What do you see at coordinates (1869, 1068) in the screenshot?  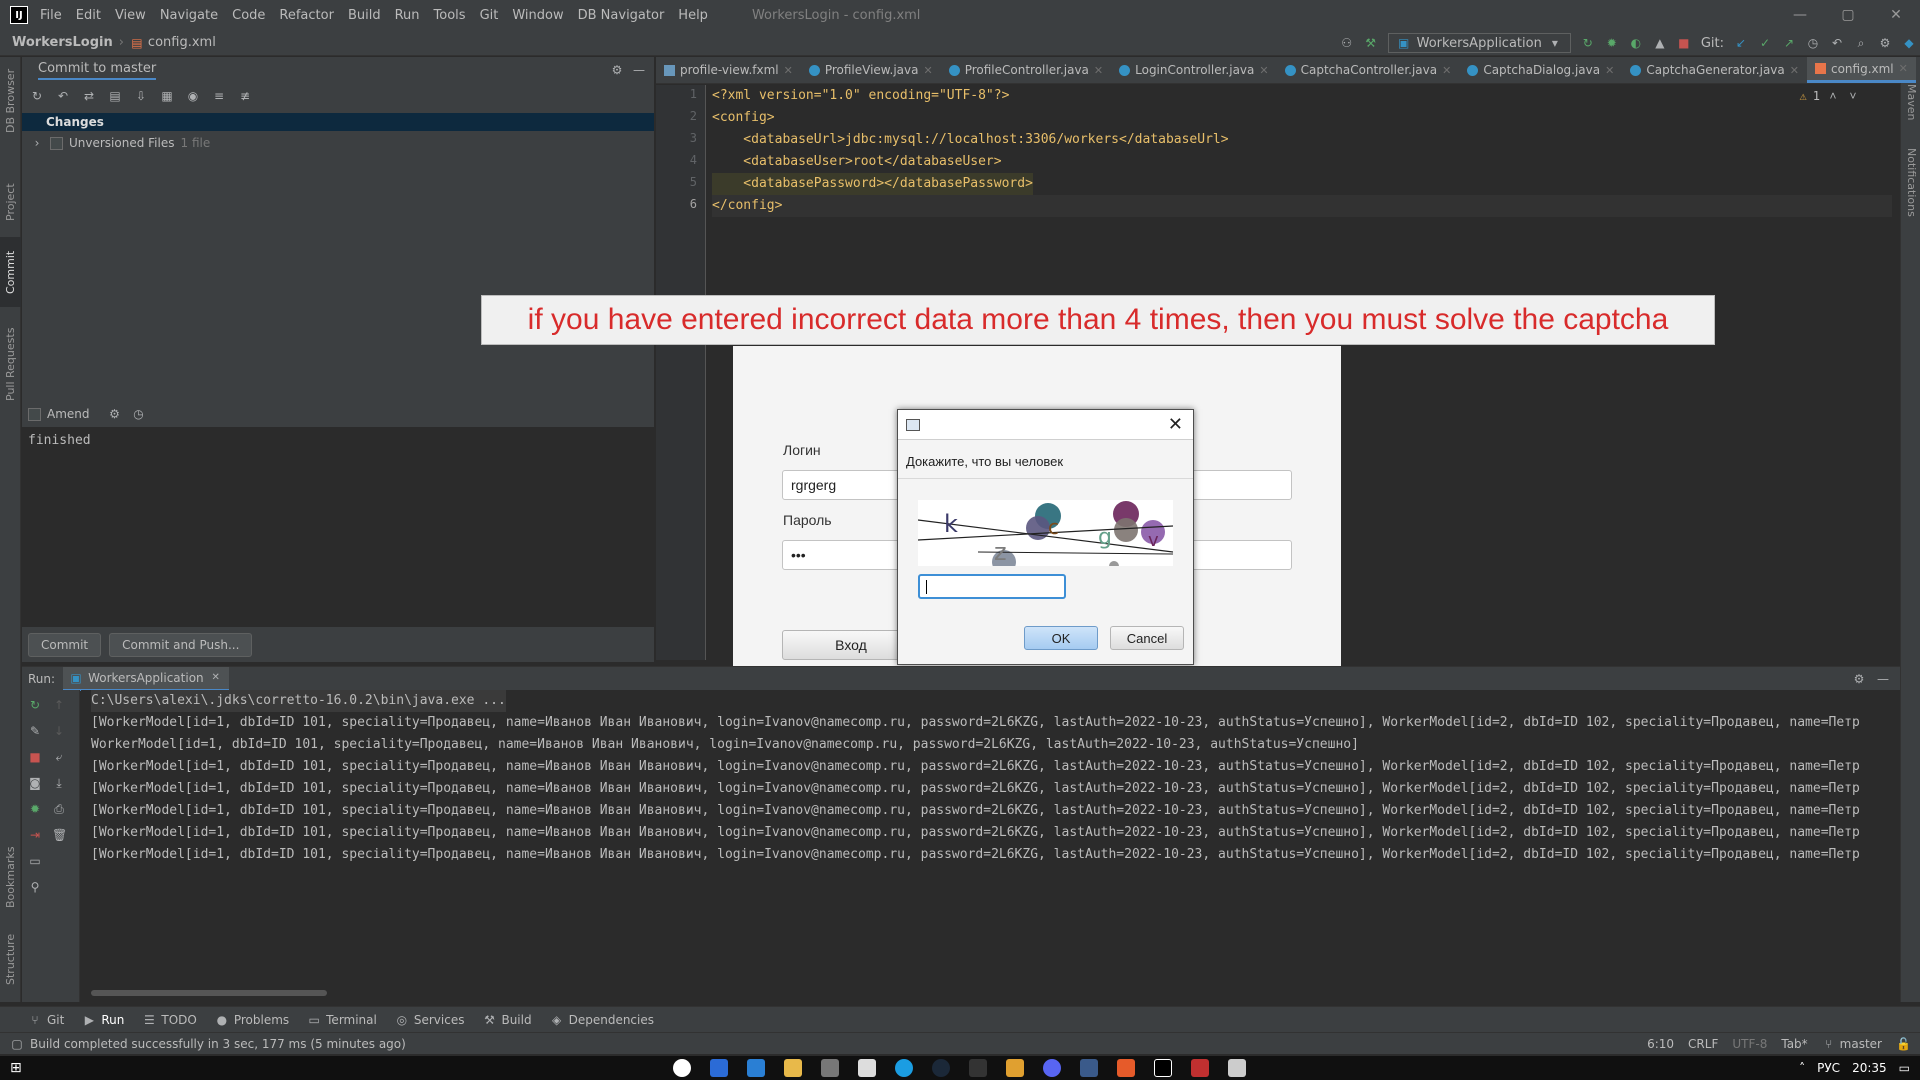 I see `clock: 20:35` at bounding box center [1869, 1068].